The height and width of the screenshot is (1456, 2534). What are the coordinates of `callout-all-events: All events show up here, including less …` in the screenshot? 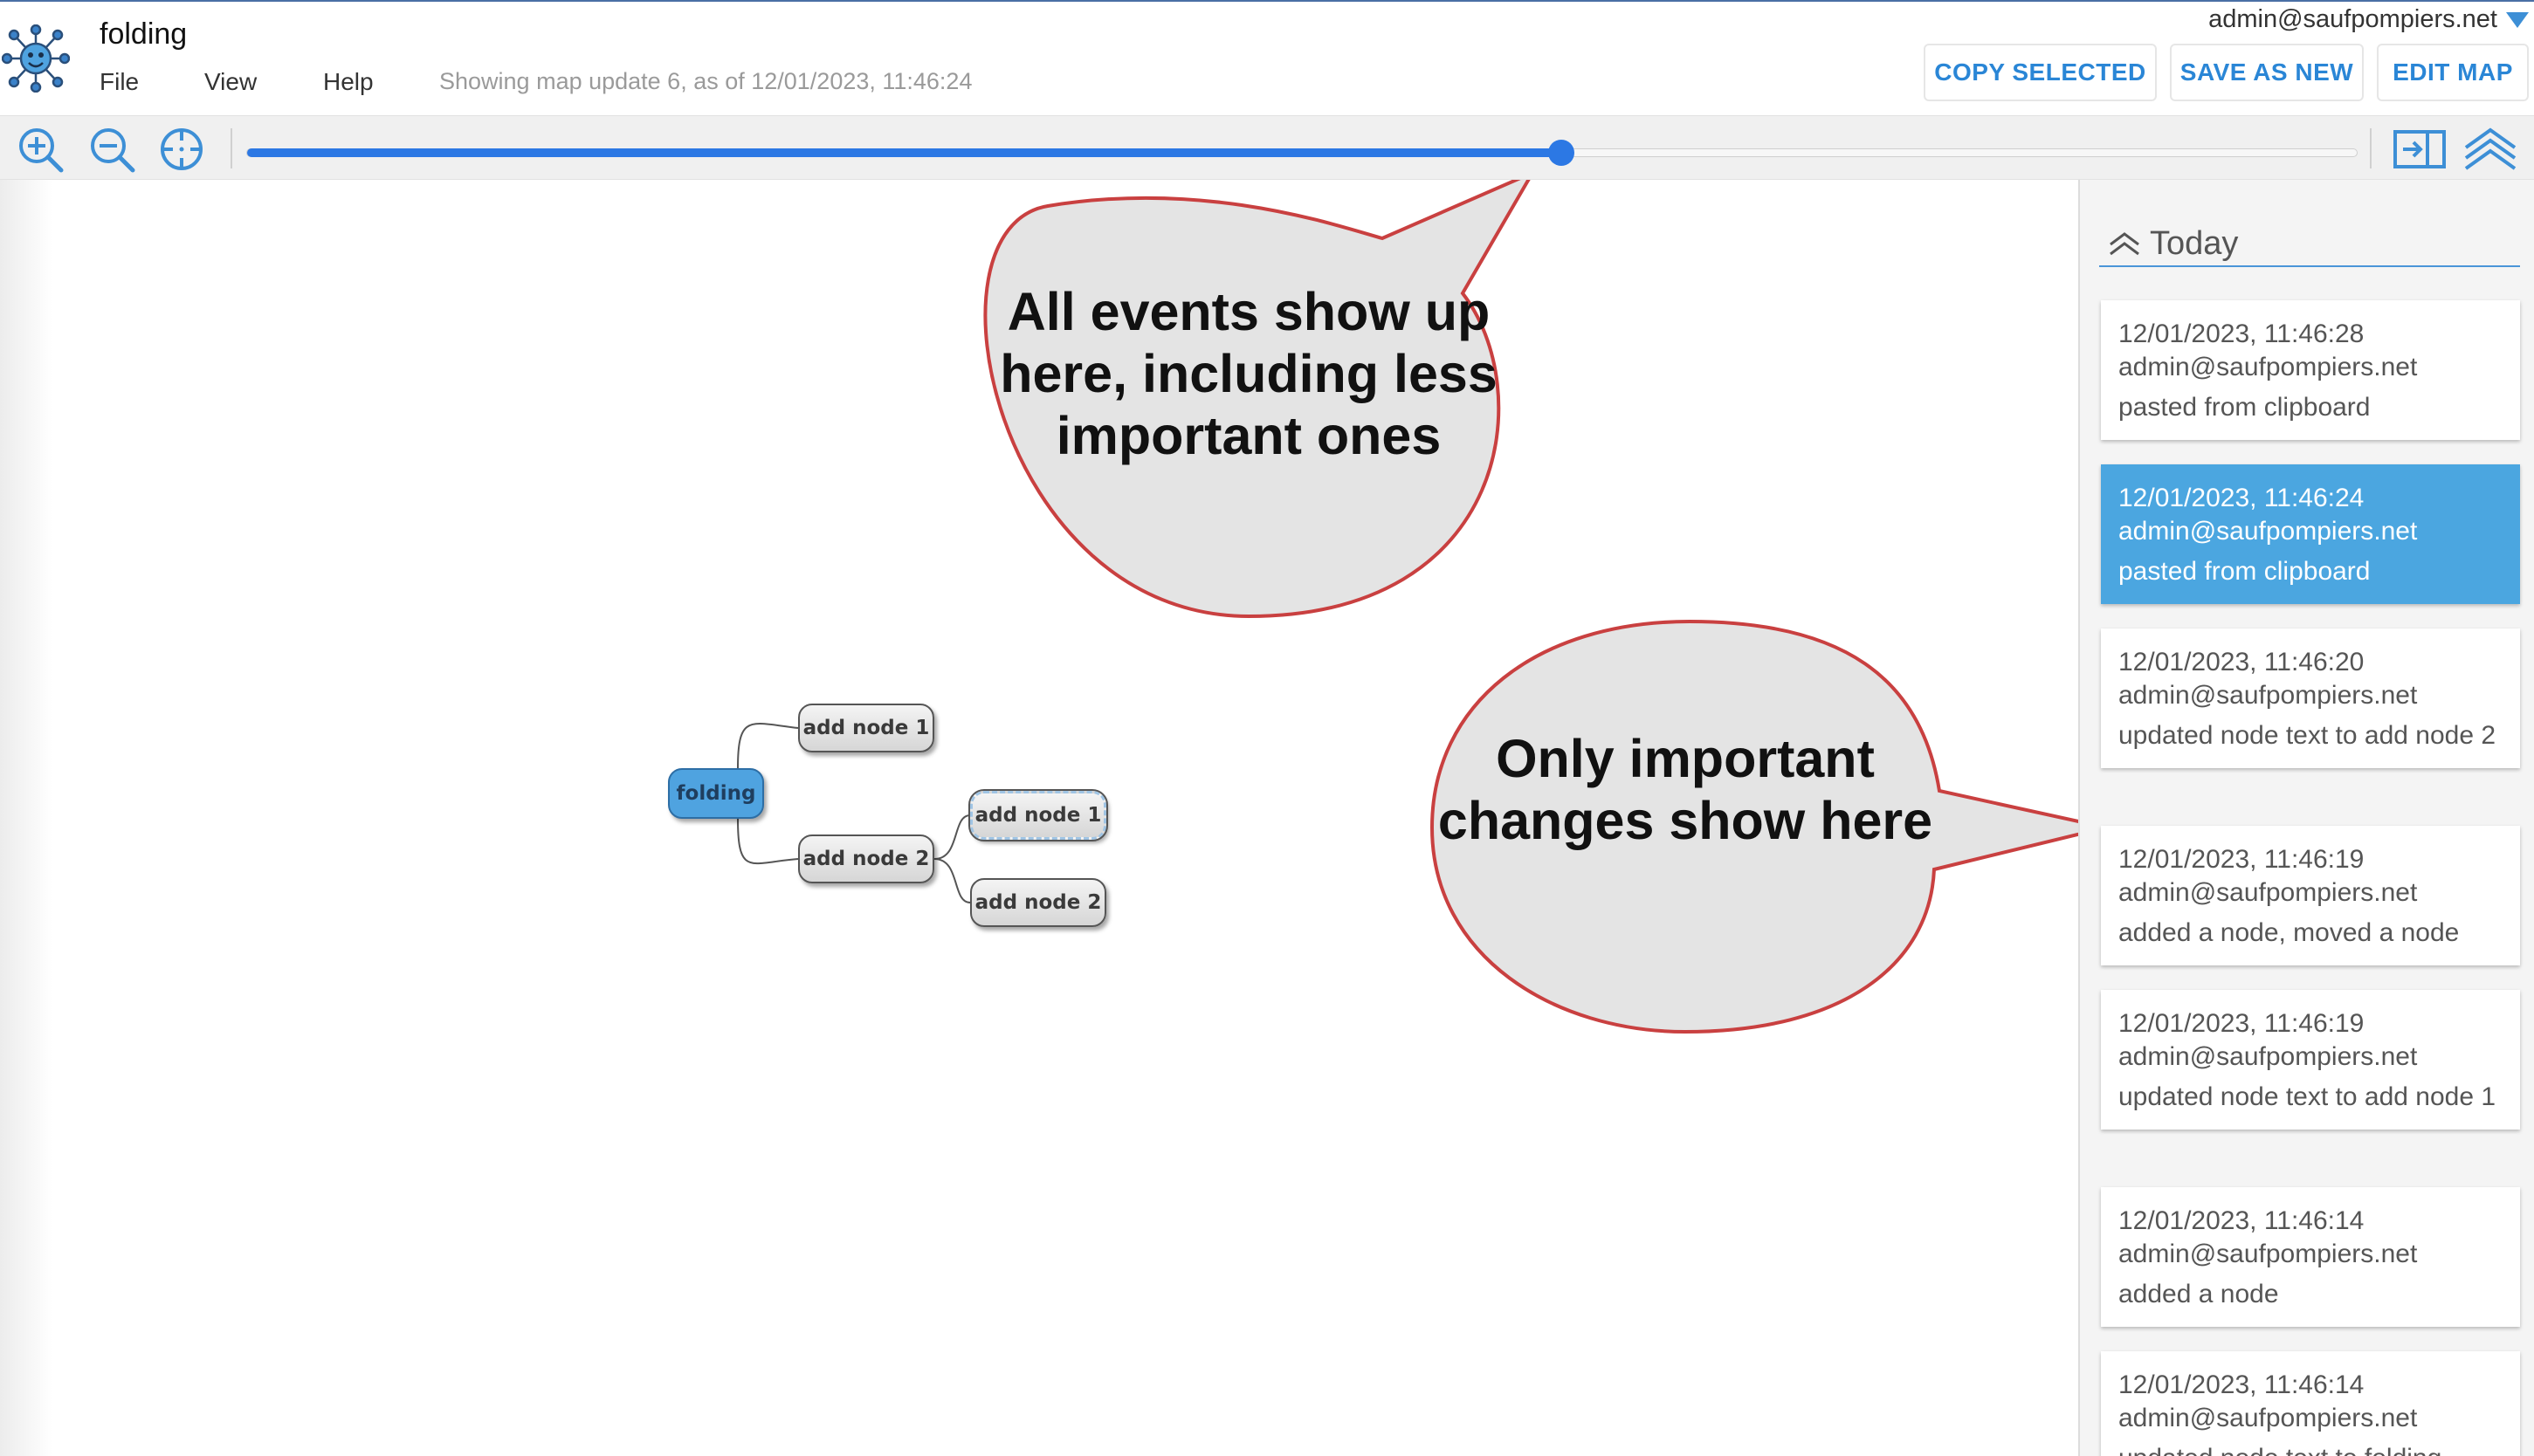 It's located at (1249, 373).